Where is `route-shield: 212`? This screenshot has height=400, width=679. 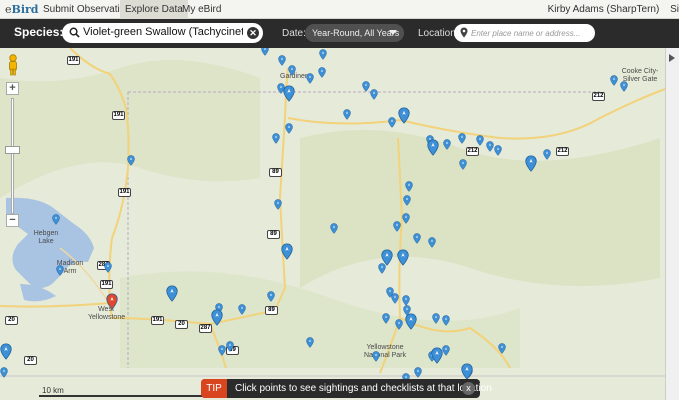 route-shield: 212 is located at coordinates (598, 96).